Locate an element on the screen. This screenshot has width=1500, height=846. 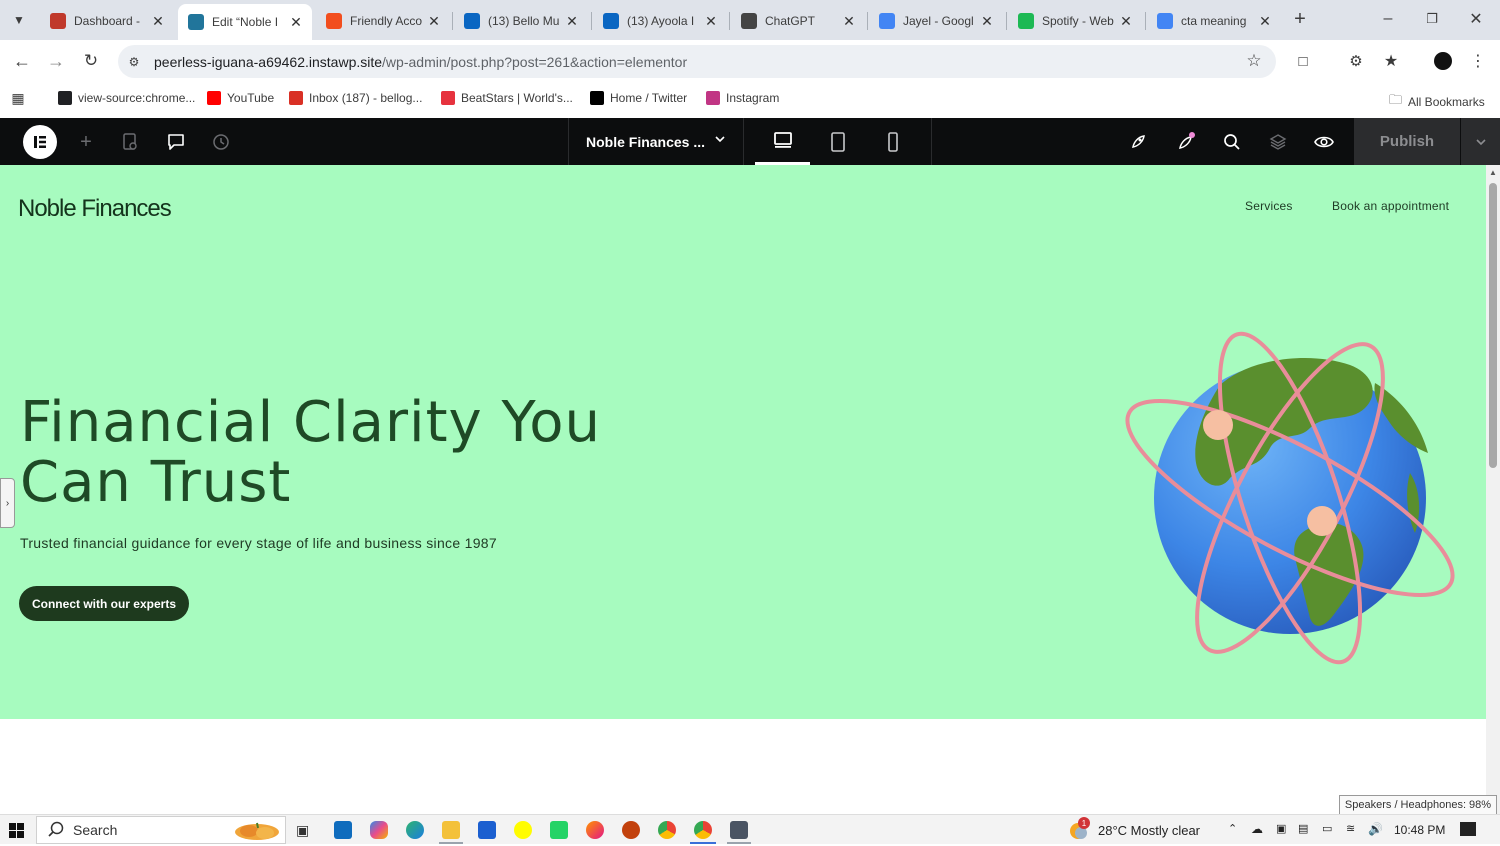
cta-button: Connect with our experts is located at coordinates (104, 603).